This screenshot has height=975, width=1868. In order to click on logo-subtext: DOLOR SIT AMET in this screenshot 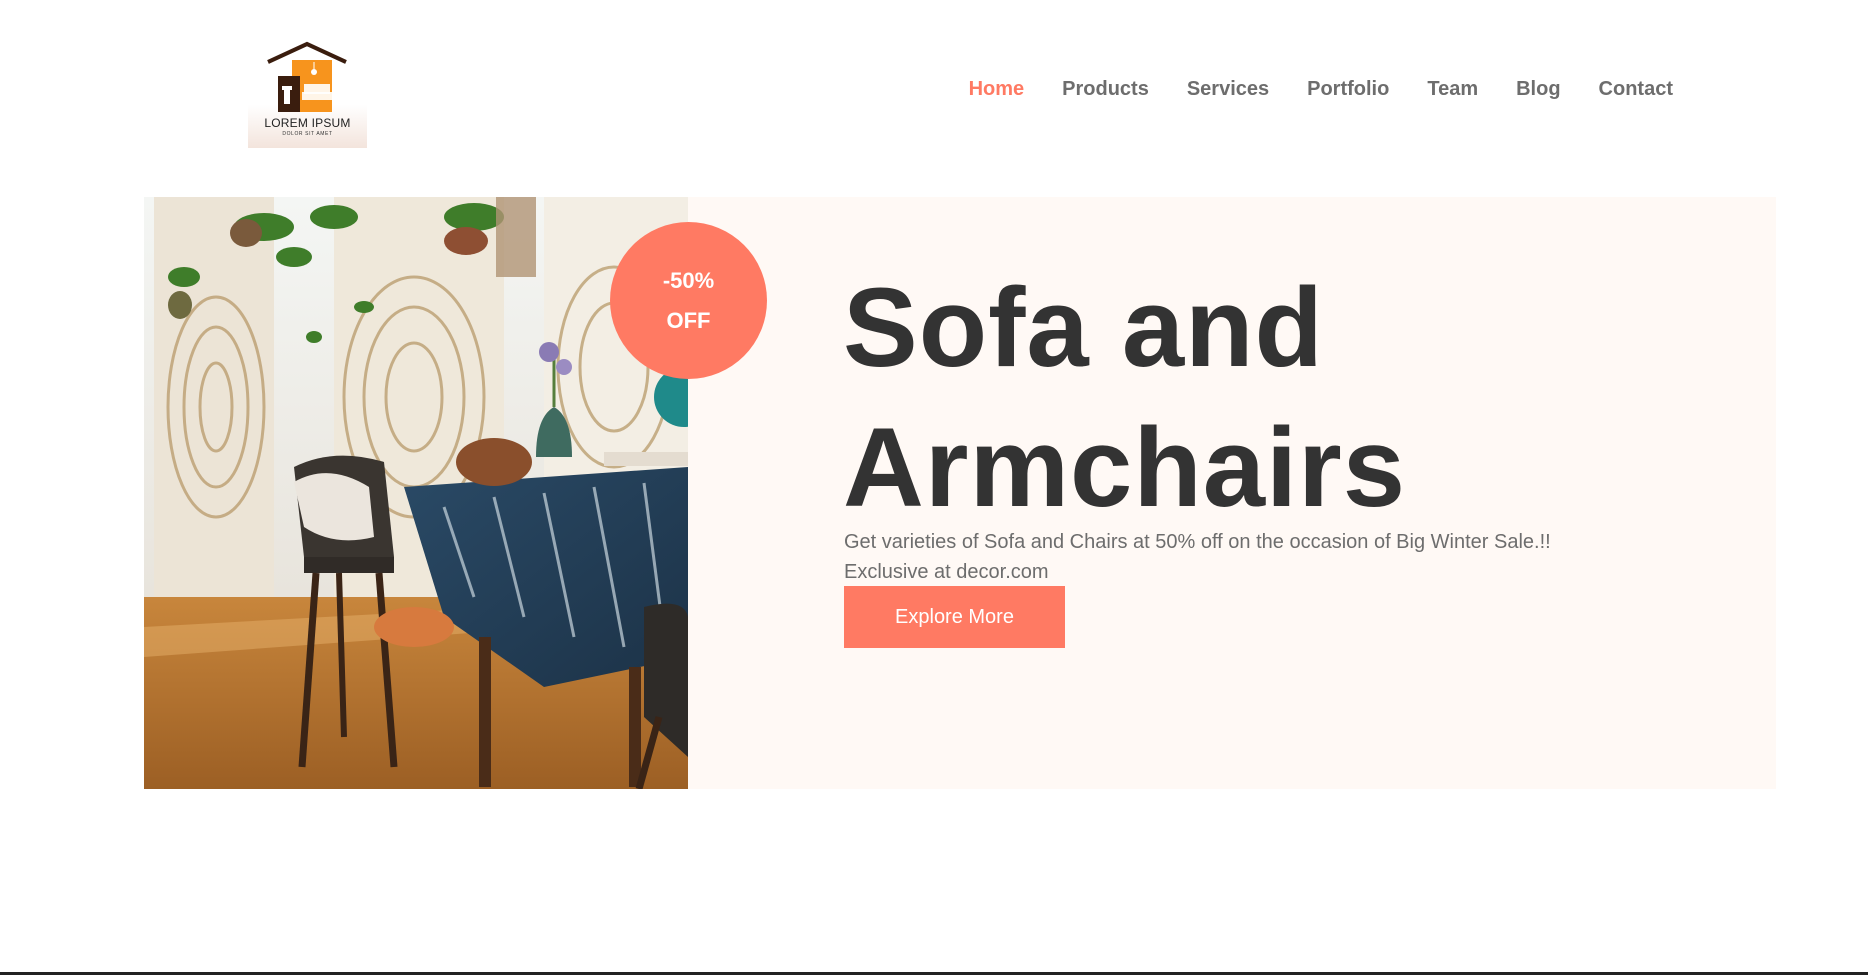, I will do `click(307, 134)`.